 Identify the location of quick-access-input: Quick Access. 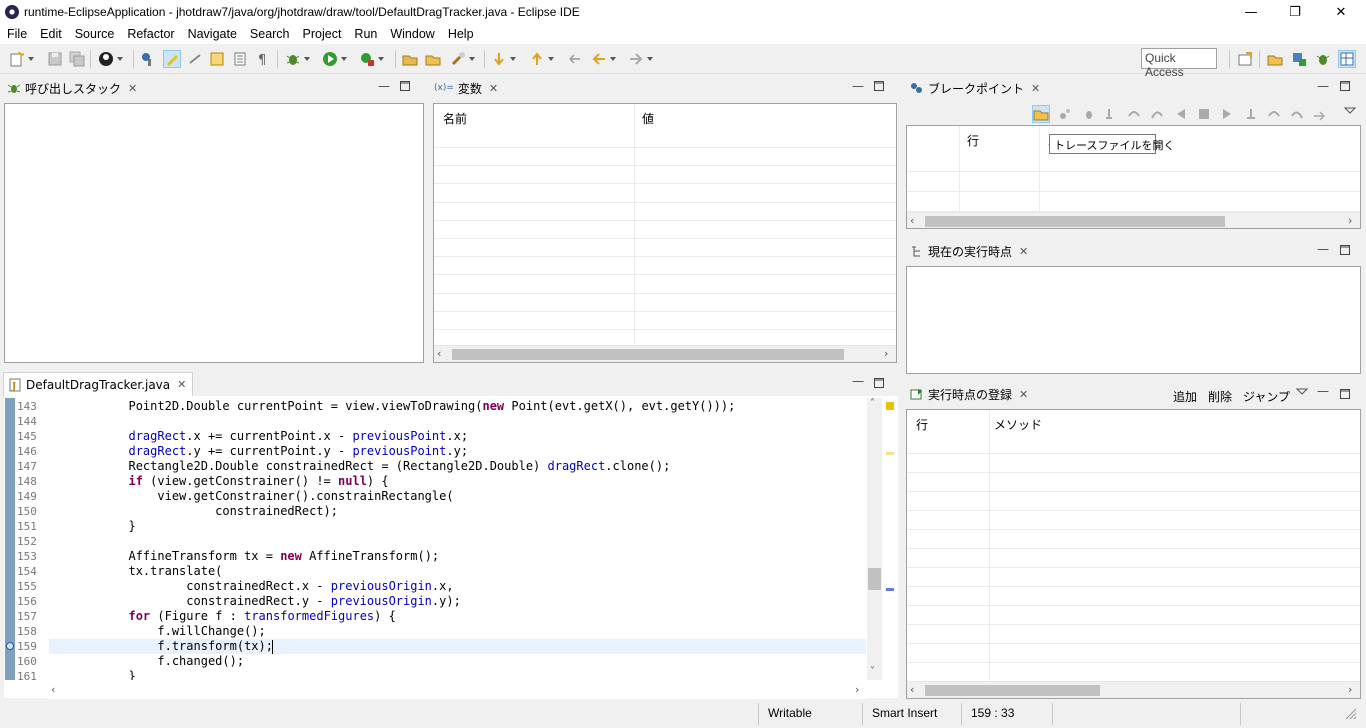
(1179, 63).